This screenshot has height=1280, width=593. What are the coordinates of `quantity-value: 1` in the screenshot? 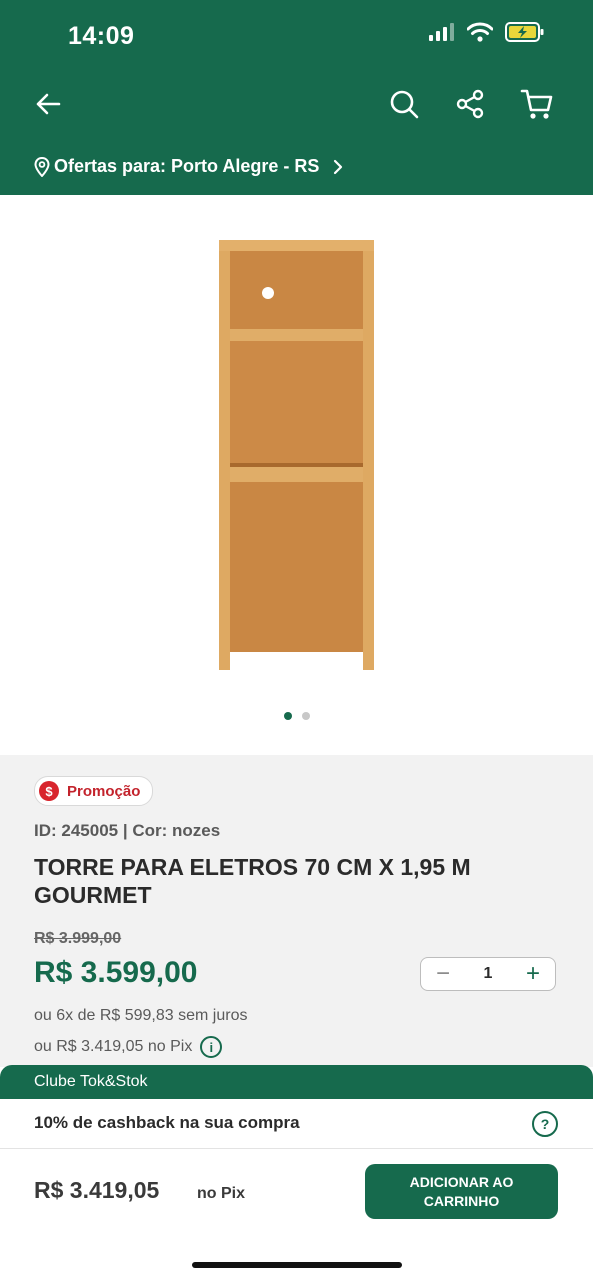 It's located at (488, 973).